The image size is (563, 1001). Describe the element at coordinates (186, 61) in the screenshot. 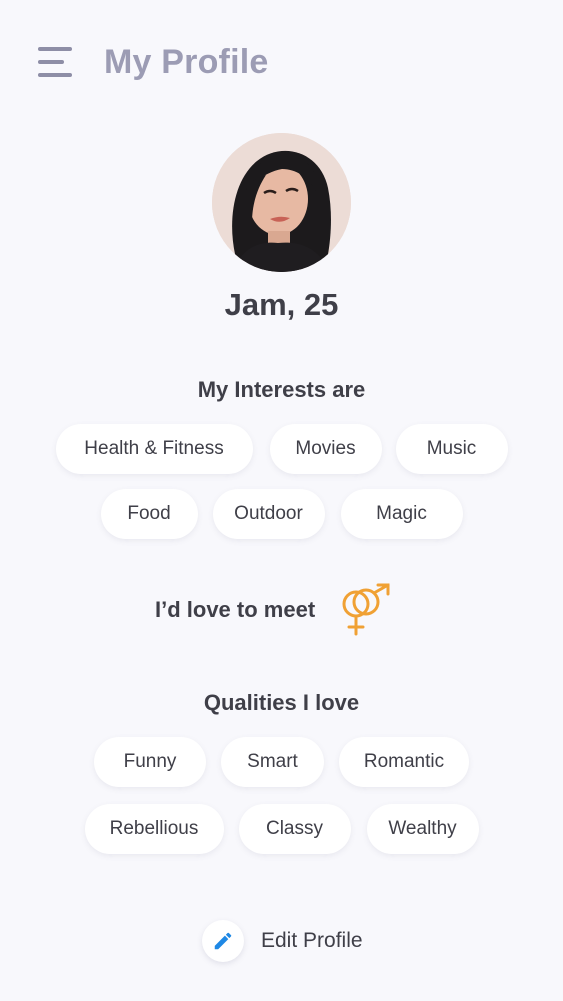

I see `page-title: My Profile` at that location.